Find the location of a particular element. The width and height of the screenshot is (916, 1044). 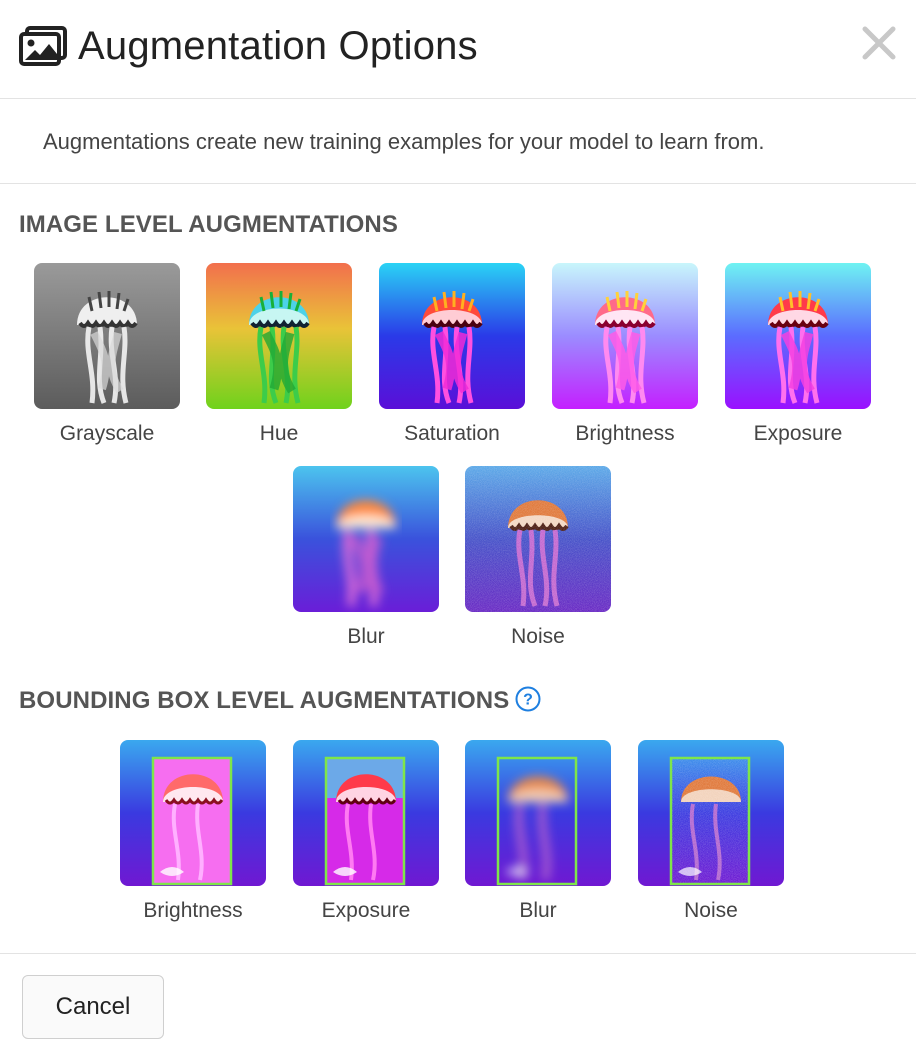

brightness-thumbnail is located at coordinates (625, 336).